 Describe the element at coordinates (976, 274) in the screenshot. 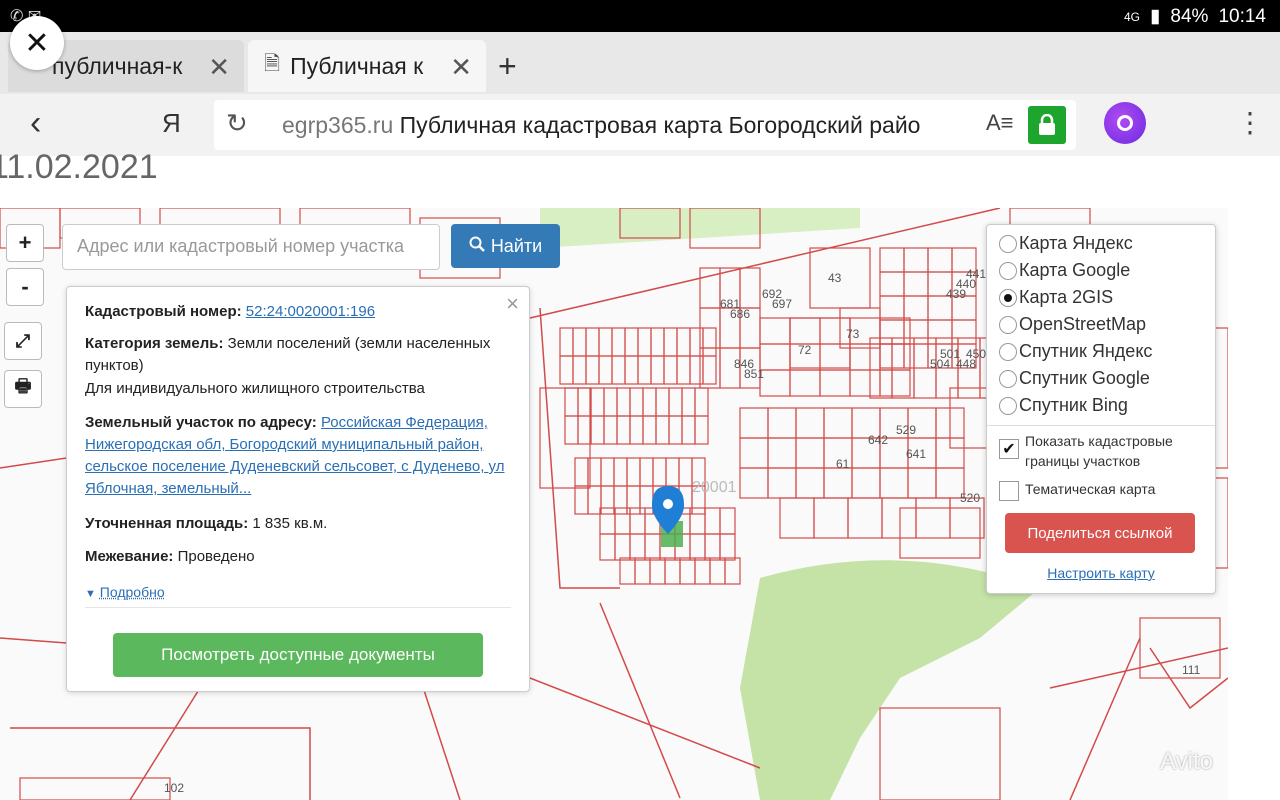

I see `parcel-number-label: 441` at that location.